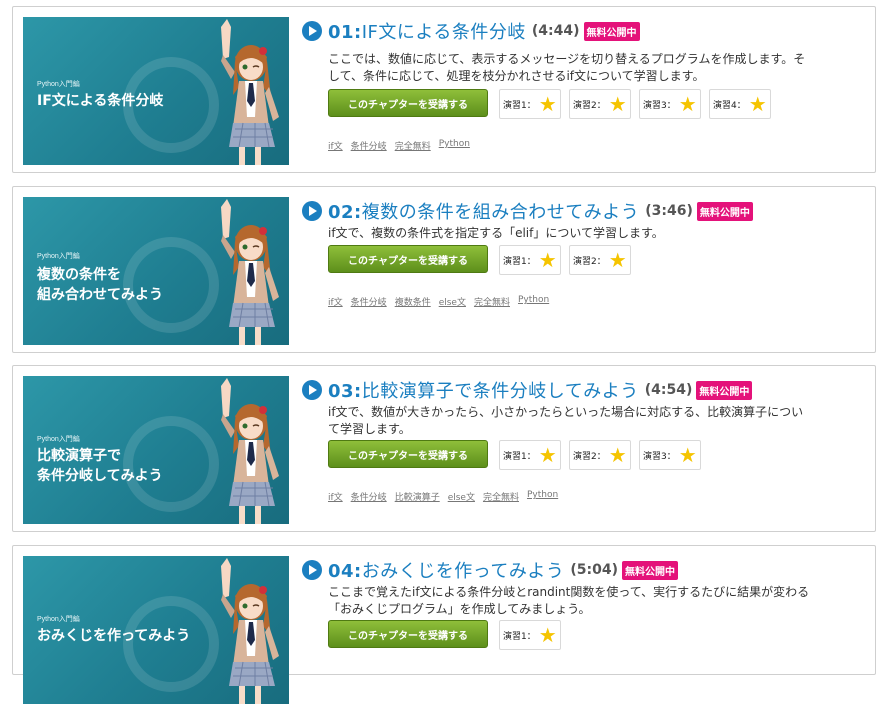 This screenshot has height=704, width=882. I want to click on chapter-title-row: 03:比較演算子で条件分岐してみよう (4:54) 無料公開中, so click(527, 390).